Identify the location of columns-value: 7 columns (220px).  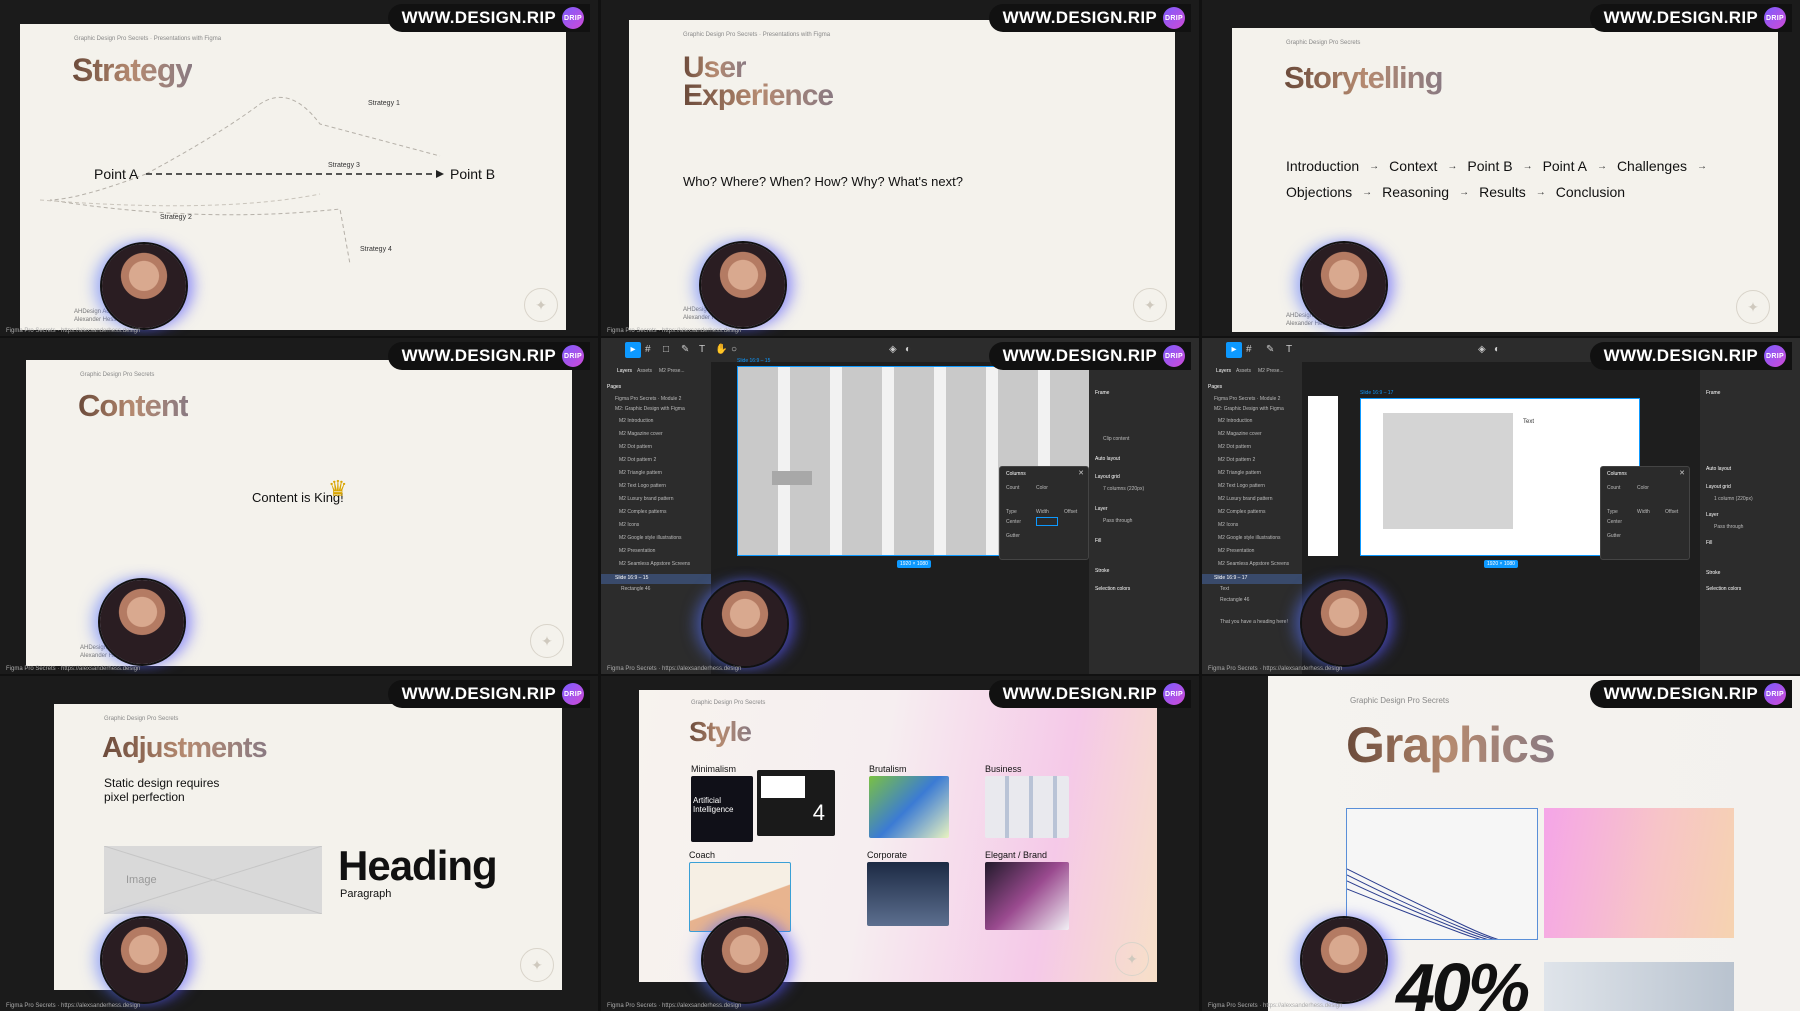
(1123, 489).